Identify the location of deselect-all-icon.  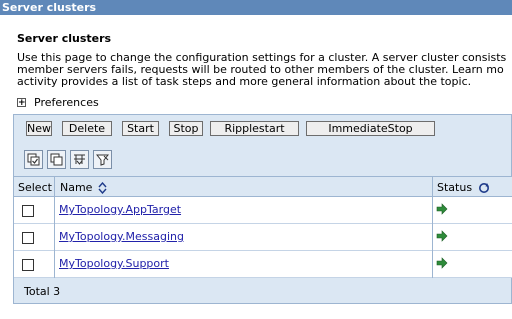
(56, 159).